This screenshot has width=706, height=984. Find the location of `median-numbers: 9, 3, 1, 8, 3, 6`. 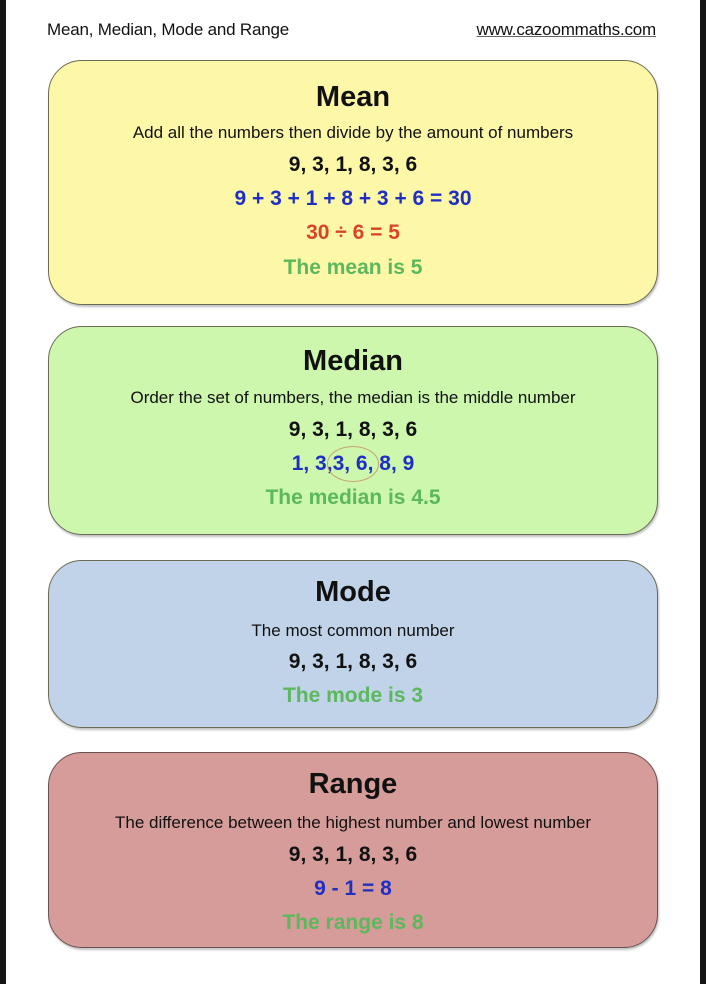

median-numbers: 9, 3, 1, 8, 3, 6 is located at coordinates (353, 429).